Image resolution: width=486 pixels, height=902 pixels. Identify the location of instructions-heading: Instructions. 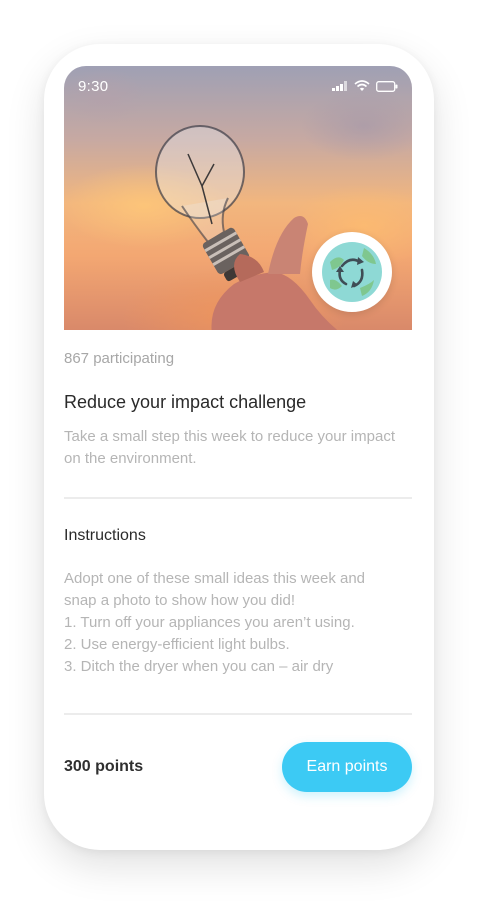
(105, 535).